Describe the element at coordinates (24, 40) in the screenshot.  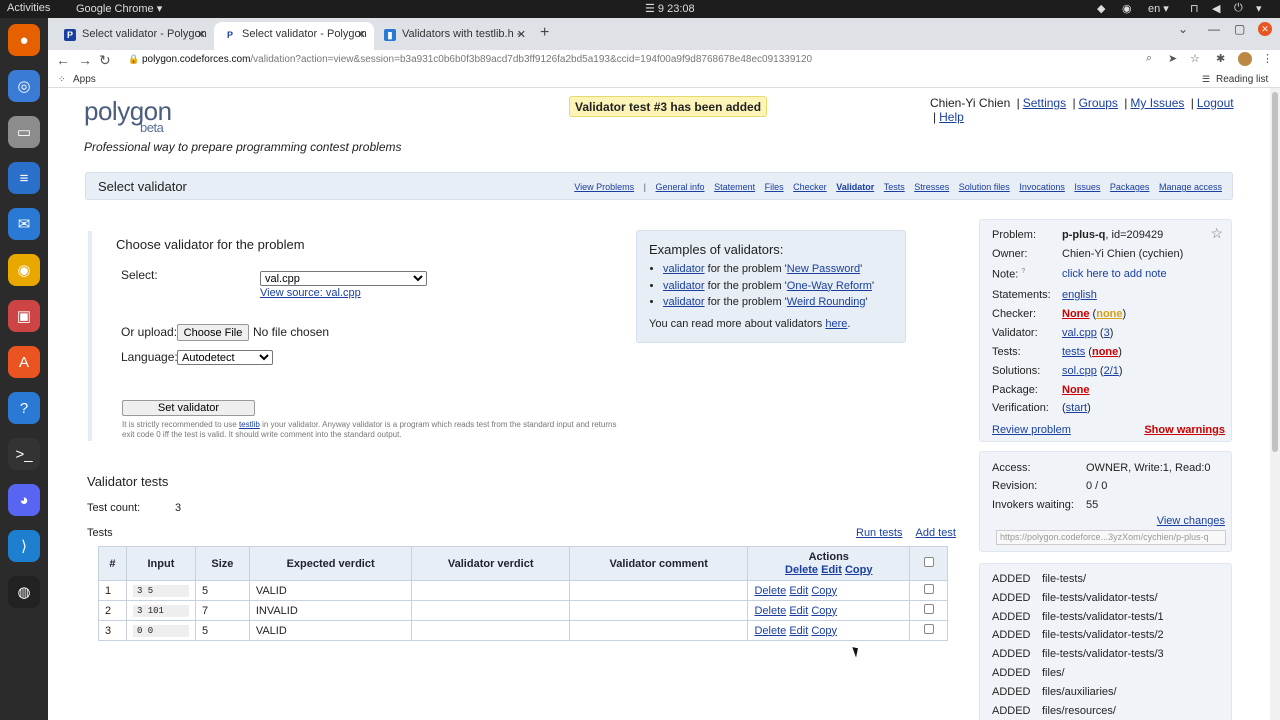
I see `firefox-icon: ●` at that location.